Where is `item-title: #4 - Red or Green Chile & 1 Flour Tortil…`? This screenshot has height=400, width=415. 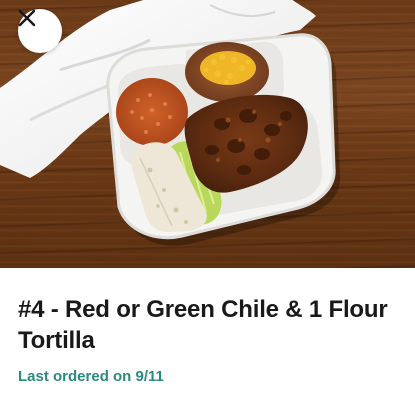
item-title: #4 - Red or Green Chile & 1 Flour Tortil… is located at coordinates (203, 325).